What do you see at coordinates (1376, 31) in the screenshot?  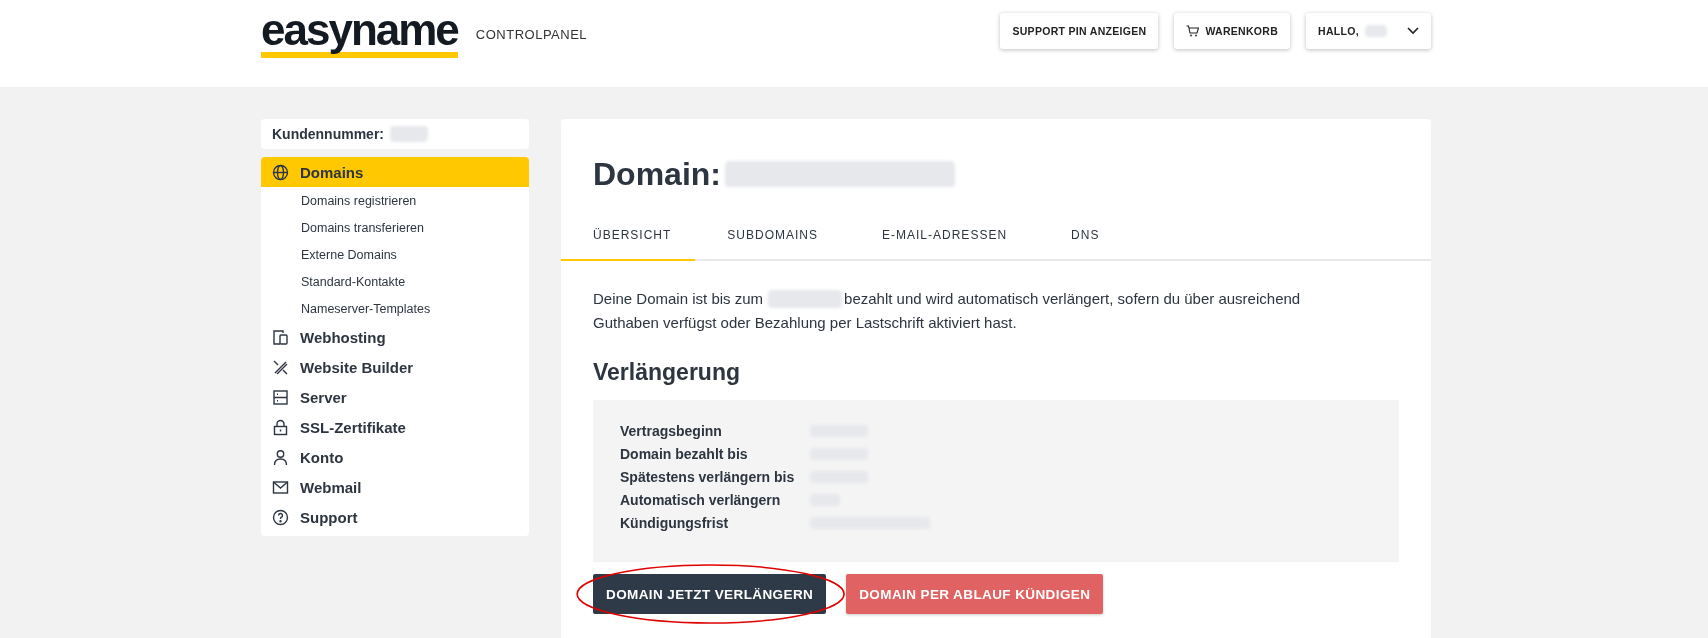 I see `redacted-name` at bounding box center [1376, 31].